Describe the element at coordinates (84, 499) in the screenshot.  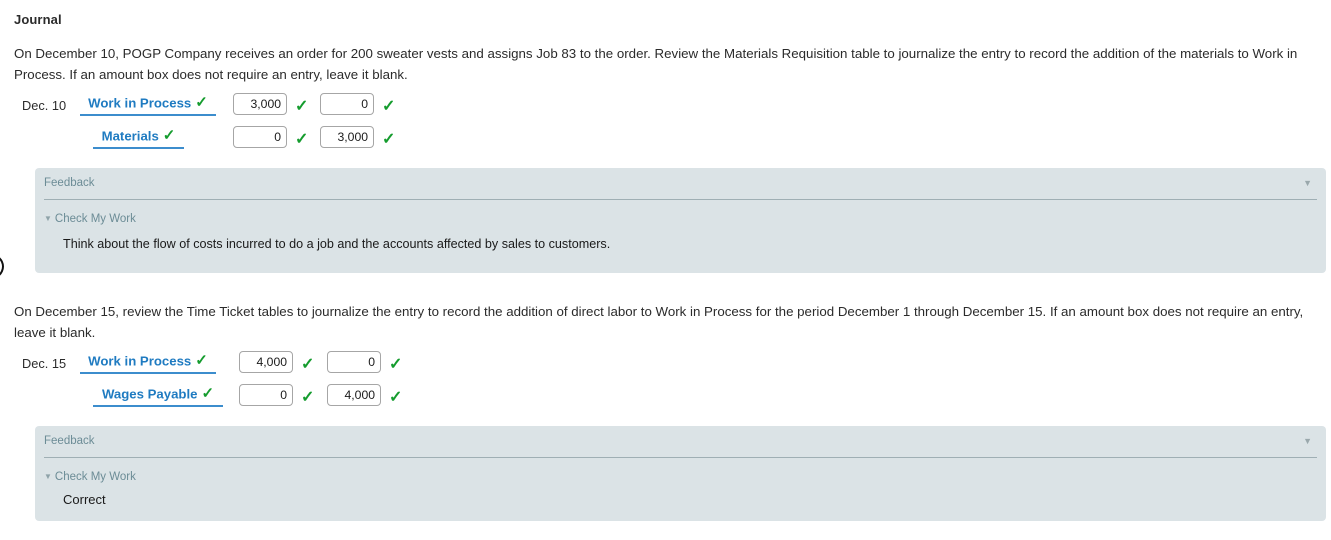
I see `feedback-body-text: Correct` at that location.